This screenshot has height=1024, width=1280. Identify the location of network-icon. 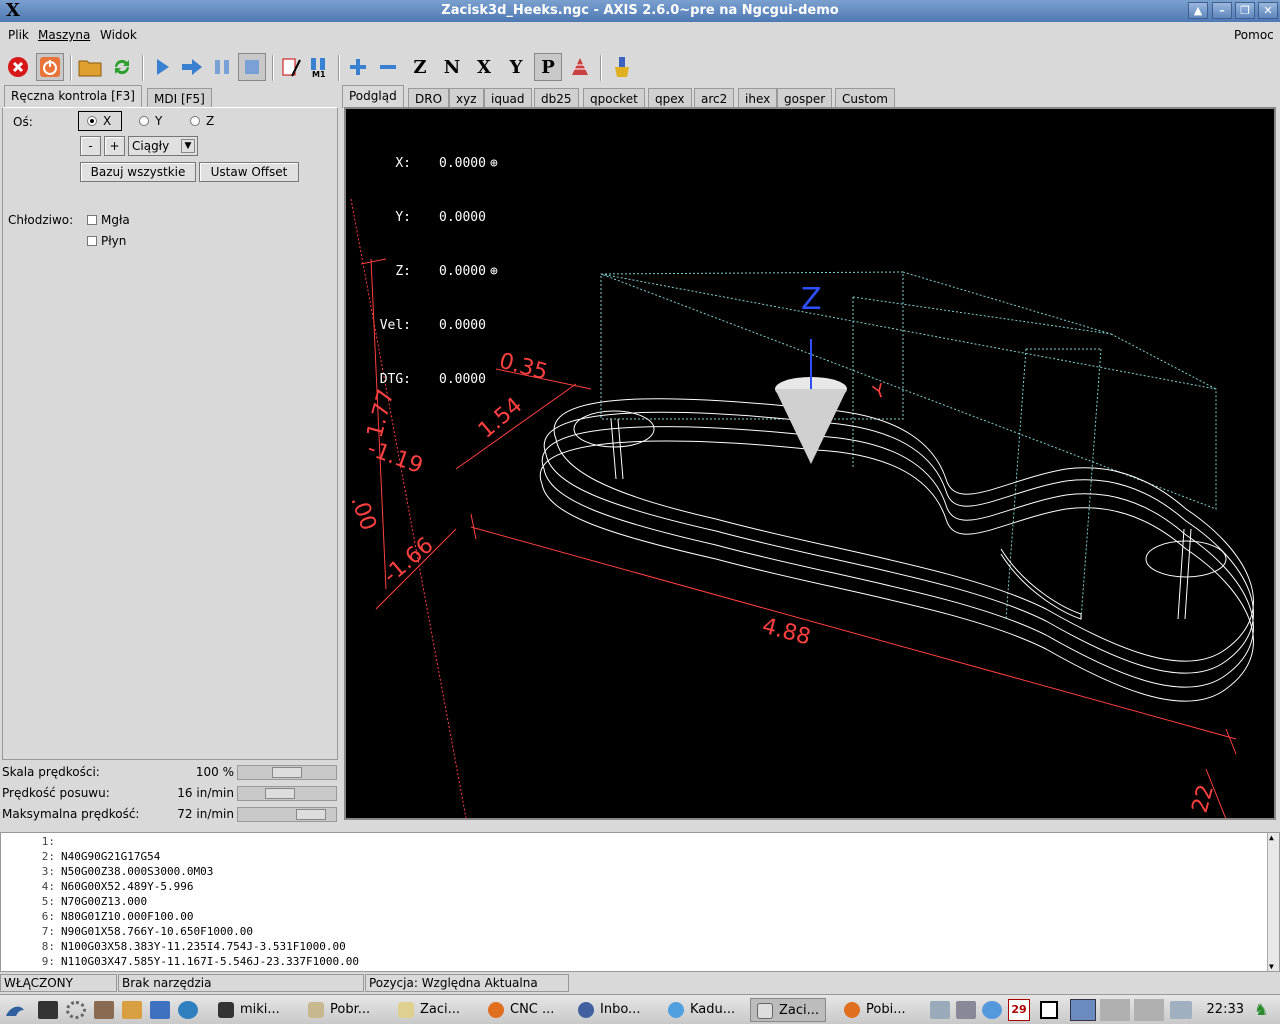
(940, 1010).